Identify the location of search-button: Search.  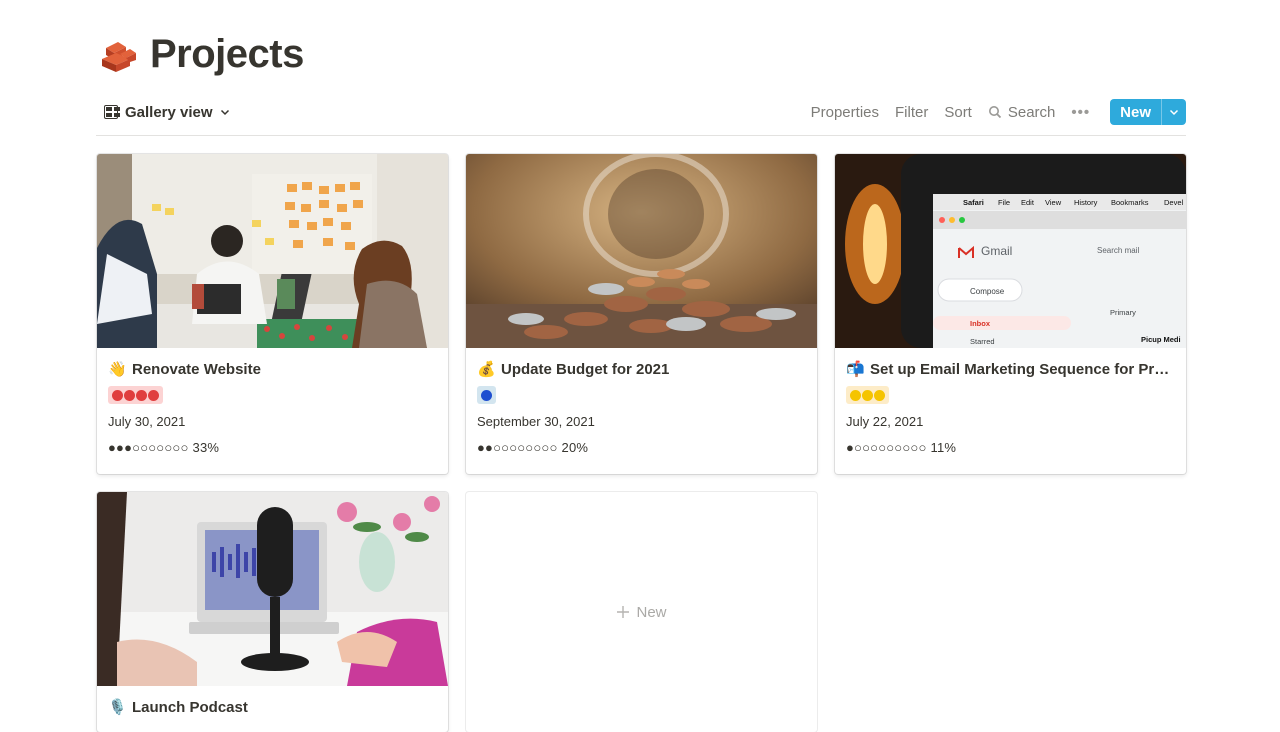
(1022, 112).